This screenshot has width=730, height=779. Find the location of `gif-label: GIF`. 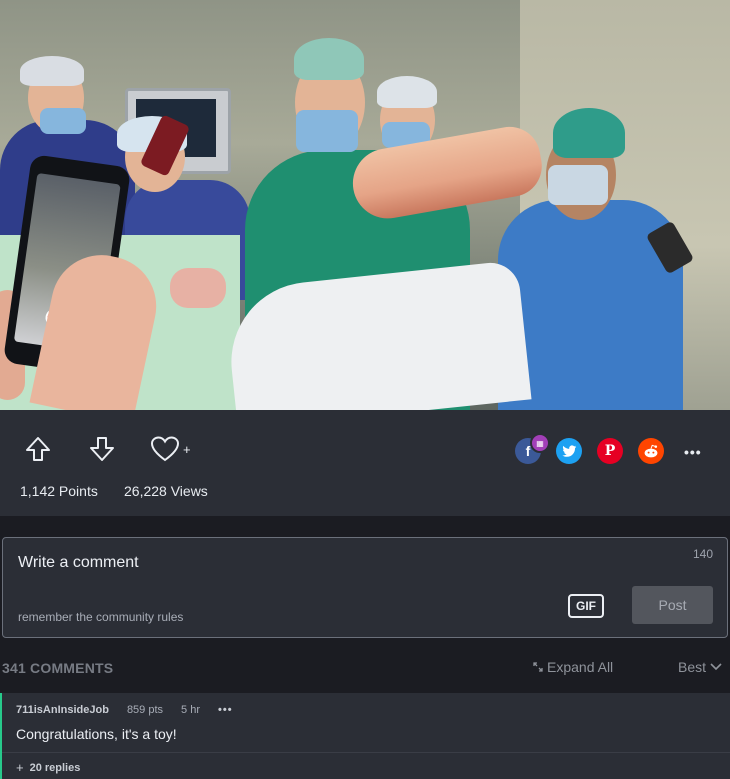

gif-label: GIF is located at coordinates (586, 606).